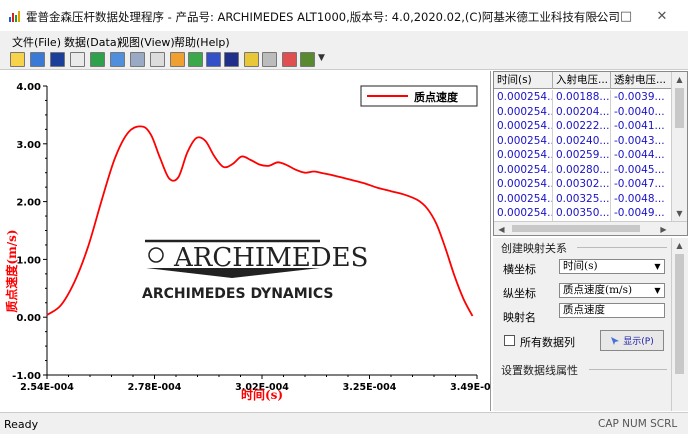 The width and height of the screenshot is (688, 434). Describe the element at coordinates (146, 42) in the screenshot. I see `menu-view: 视图(View)` at that location.